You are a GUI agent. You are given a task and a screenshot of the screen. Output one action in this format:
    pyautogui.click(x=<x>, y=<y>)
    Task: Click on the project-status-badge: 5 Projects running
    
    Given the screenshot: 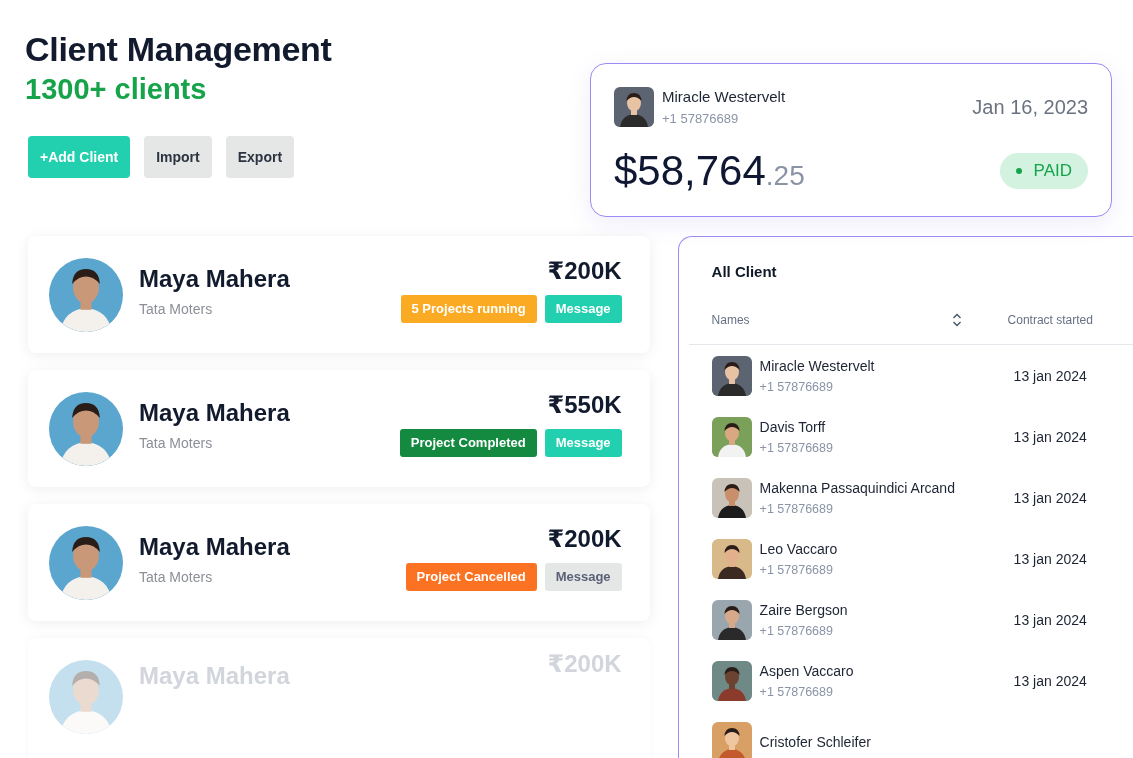 What is the action you would take?
    pyautogui.click(x=468, y=308)
    